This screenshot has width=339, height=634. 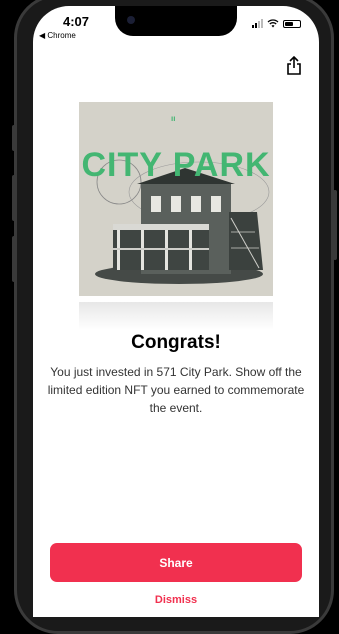 I want to click on battery-icon, so click(x=292, y=23).